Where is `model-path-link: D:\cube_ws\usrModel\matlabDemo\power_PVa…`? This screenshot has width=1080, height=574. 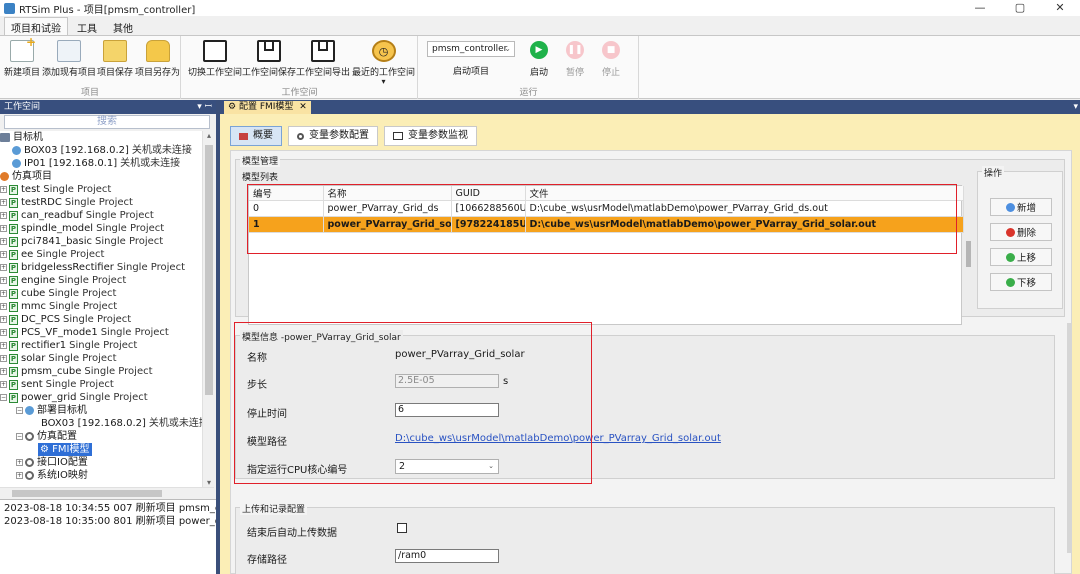
model-path-link: D:\cube_ws\usrModel\matlabDemo\power_PVa… is located at coordinates (558, 438).